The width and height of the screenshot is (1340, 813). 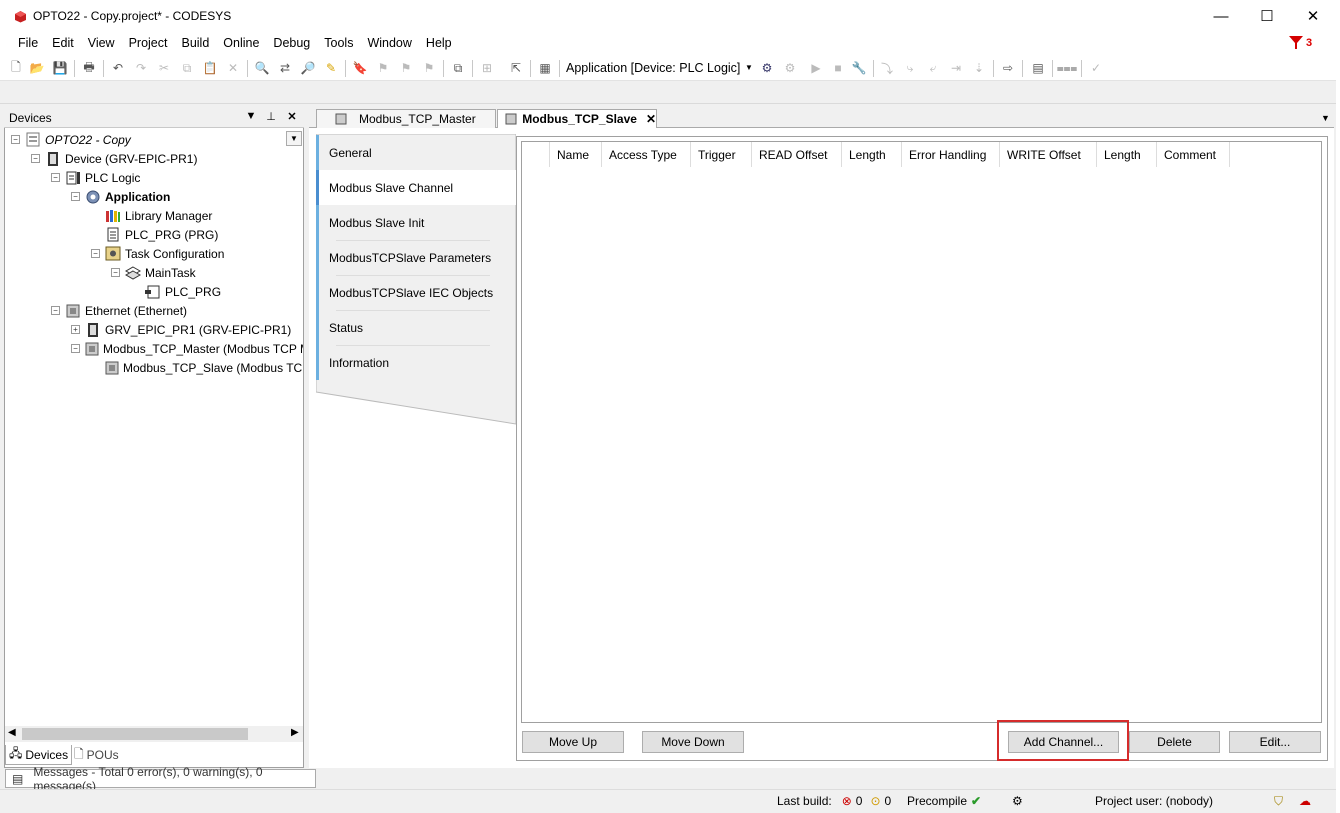 I want to click on menu-window: Window, so click(x=389, y=44).